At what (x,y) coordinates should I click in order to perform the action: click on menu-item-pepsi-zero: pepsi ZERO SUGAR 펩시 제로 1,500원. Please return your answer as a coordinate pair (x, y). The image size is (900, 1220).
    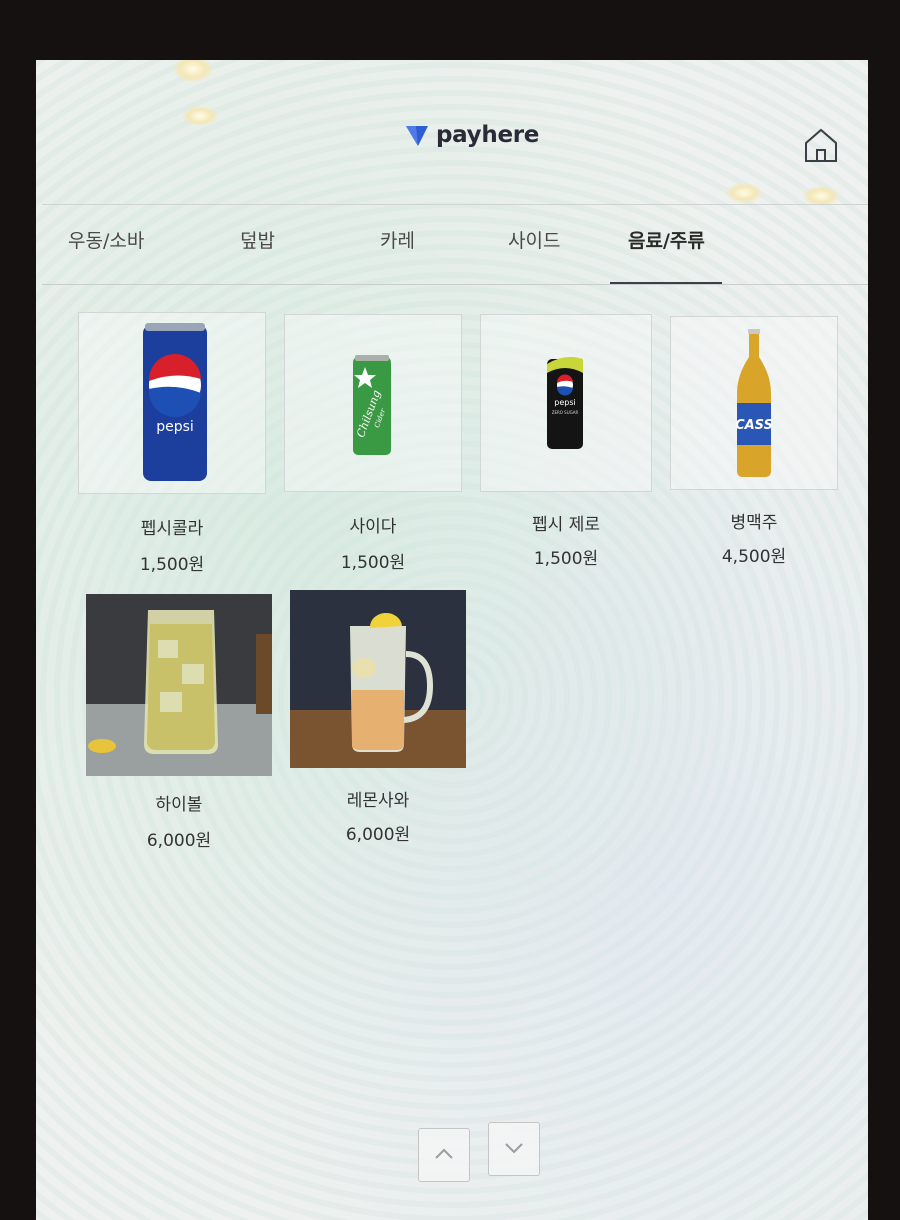
    Looking at the image, I should click on (566, 445).